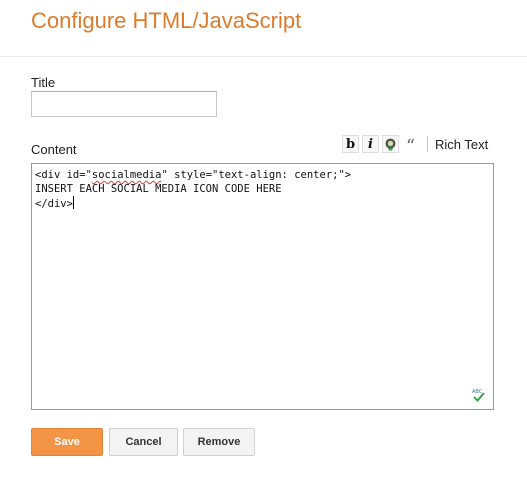  I want to click on cancel-button: Cancel, so click(143, 442).